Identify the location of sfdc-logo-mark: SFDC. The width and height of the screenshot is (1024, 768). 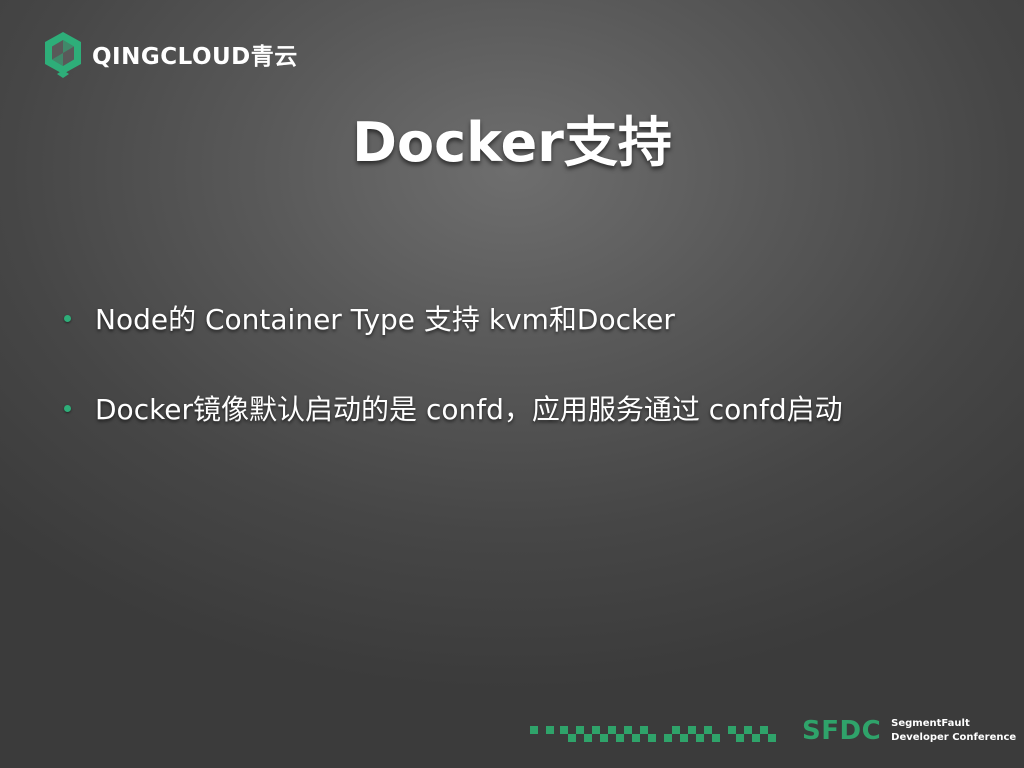
(842, 731).